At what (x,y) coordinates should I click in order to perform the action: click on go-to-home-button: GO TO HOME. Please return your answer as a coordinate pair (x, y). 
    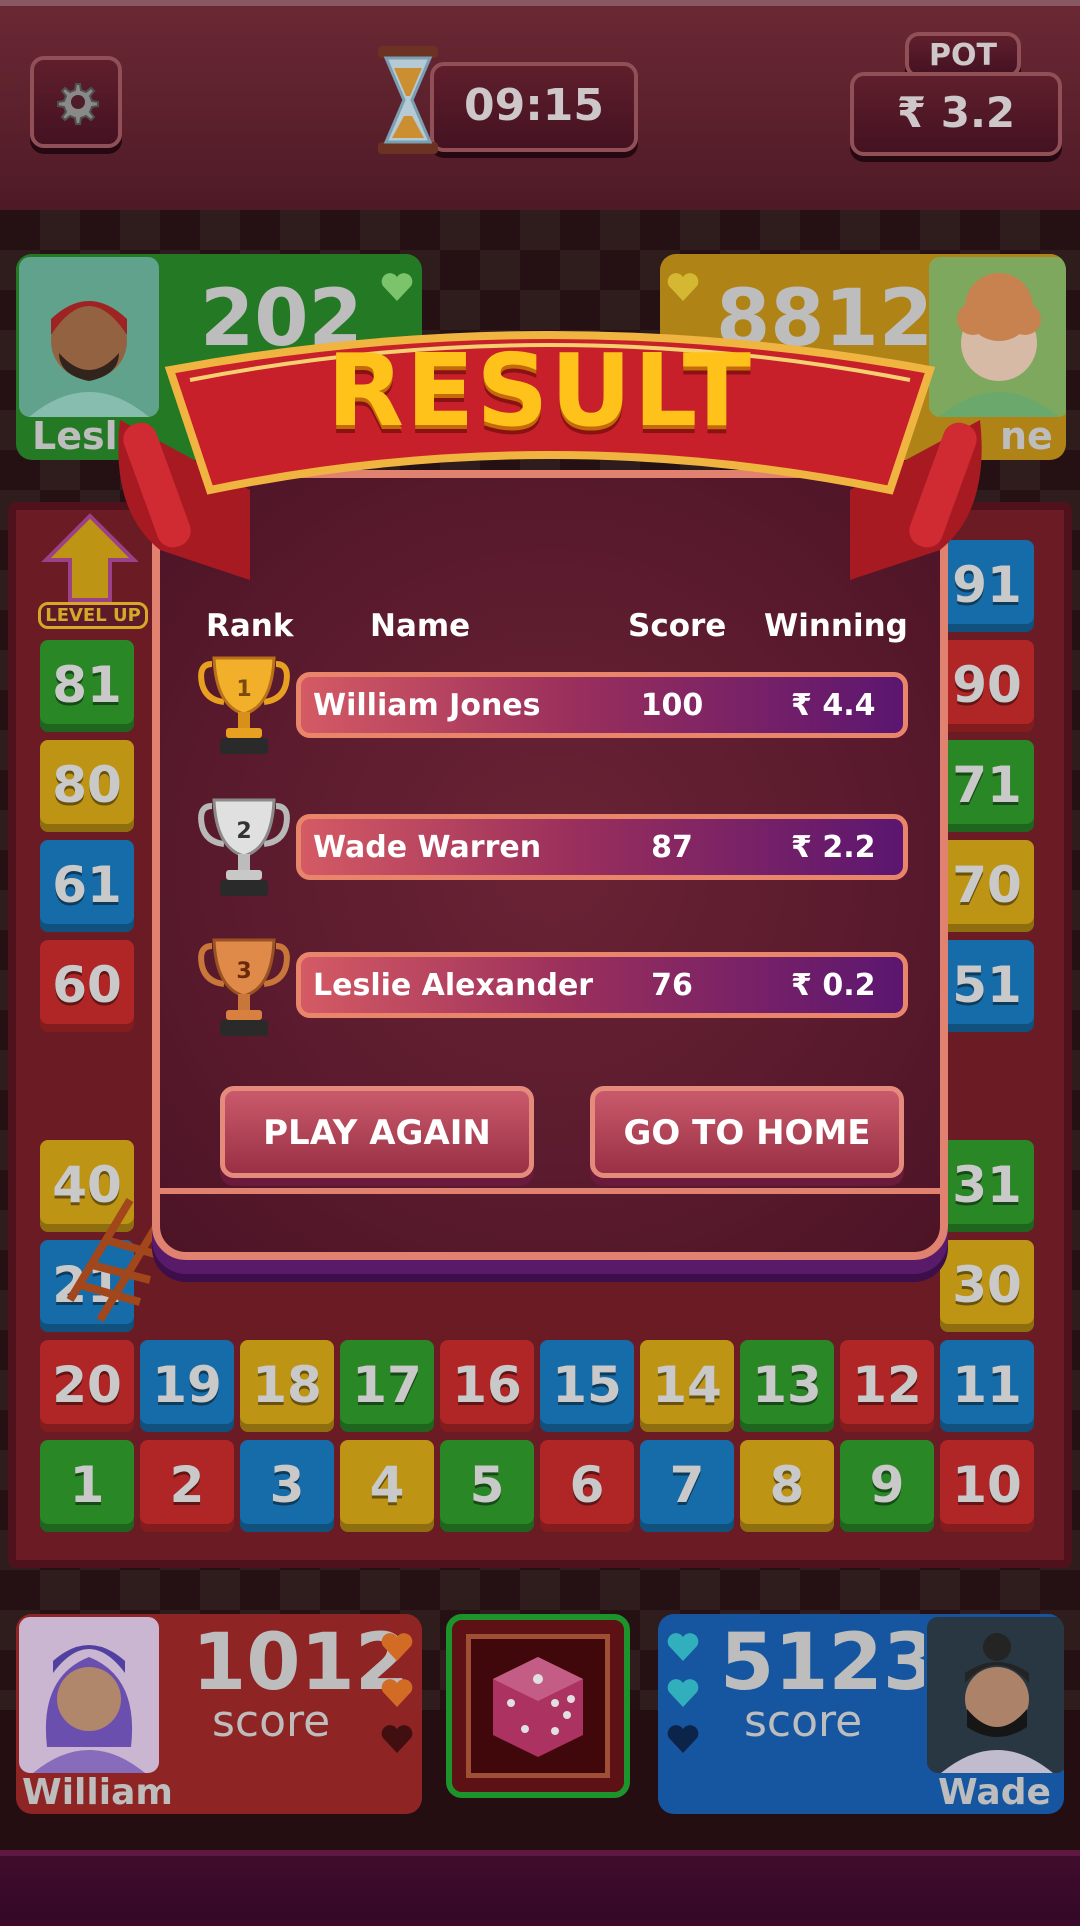
    Looking at the image, I should click on (747, 1132).